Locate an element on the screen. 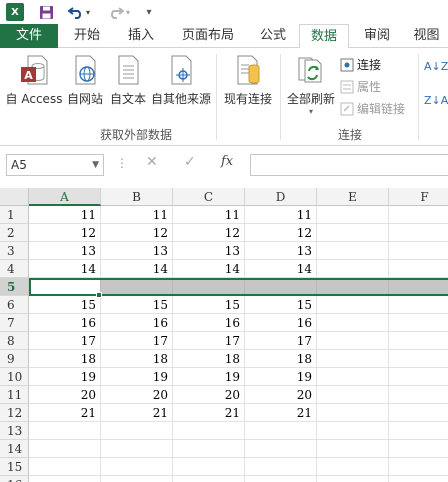 Image resolution: width=448 pixels, height=482 pixels. cell-f3 is located at coordinates (418, 251).